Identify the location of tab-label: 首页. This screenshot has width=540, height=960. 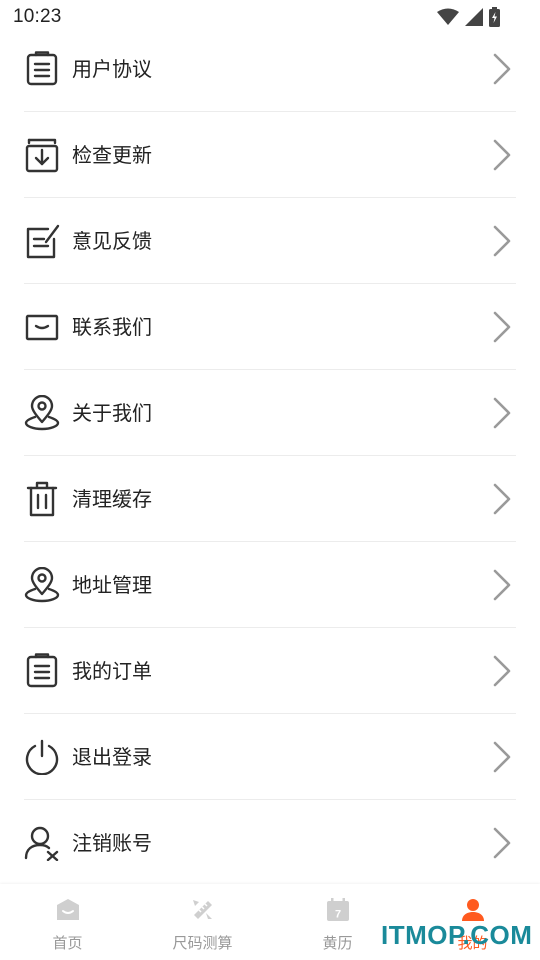
(67, 943).